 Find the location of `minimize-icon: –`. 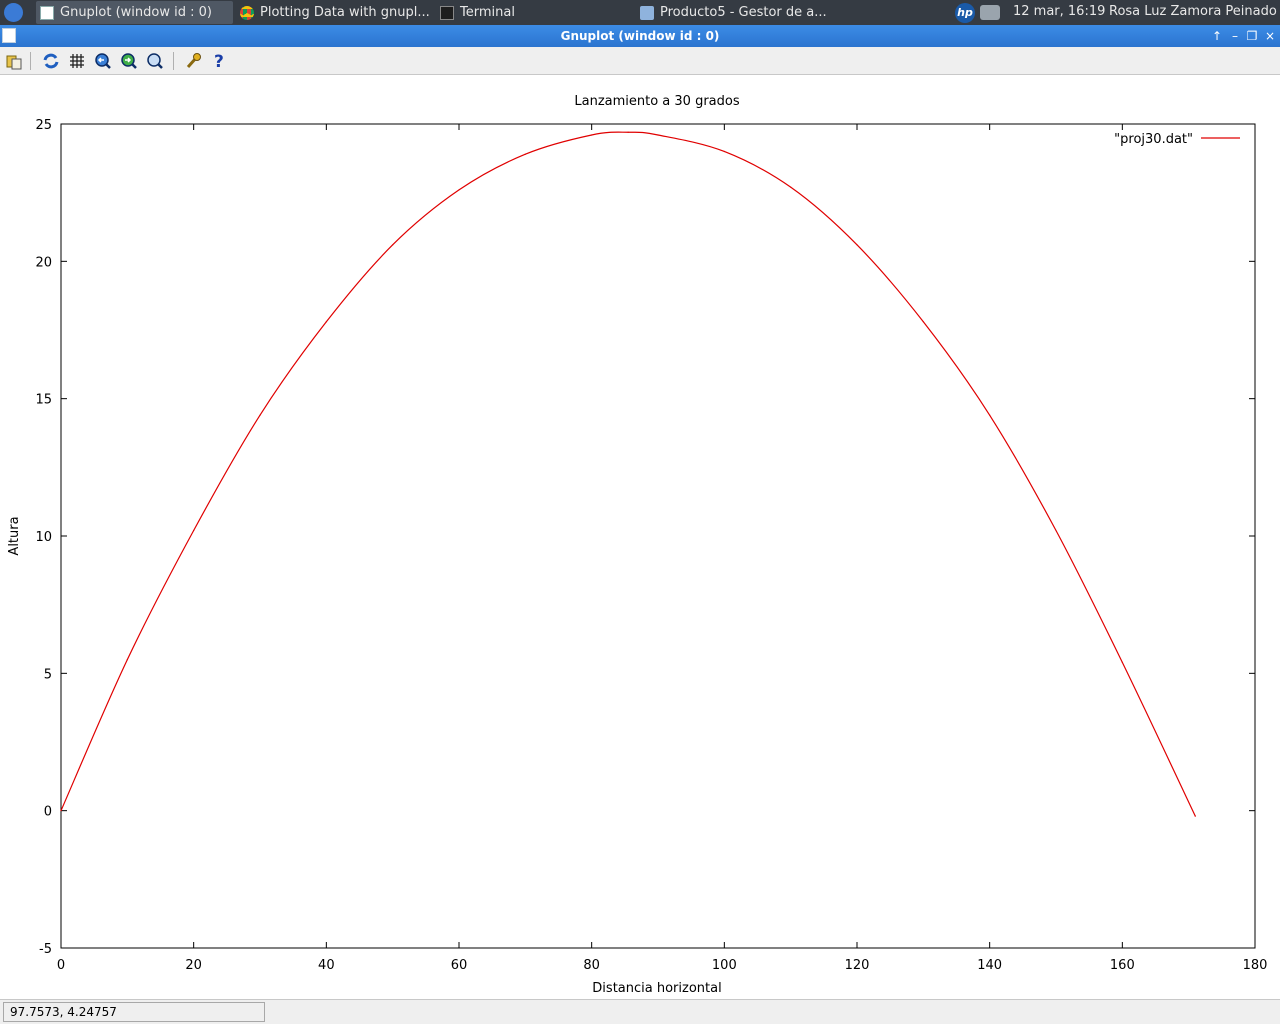

minimize-icon: – is located at coordinates (1235, 36).